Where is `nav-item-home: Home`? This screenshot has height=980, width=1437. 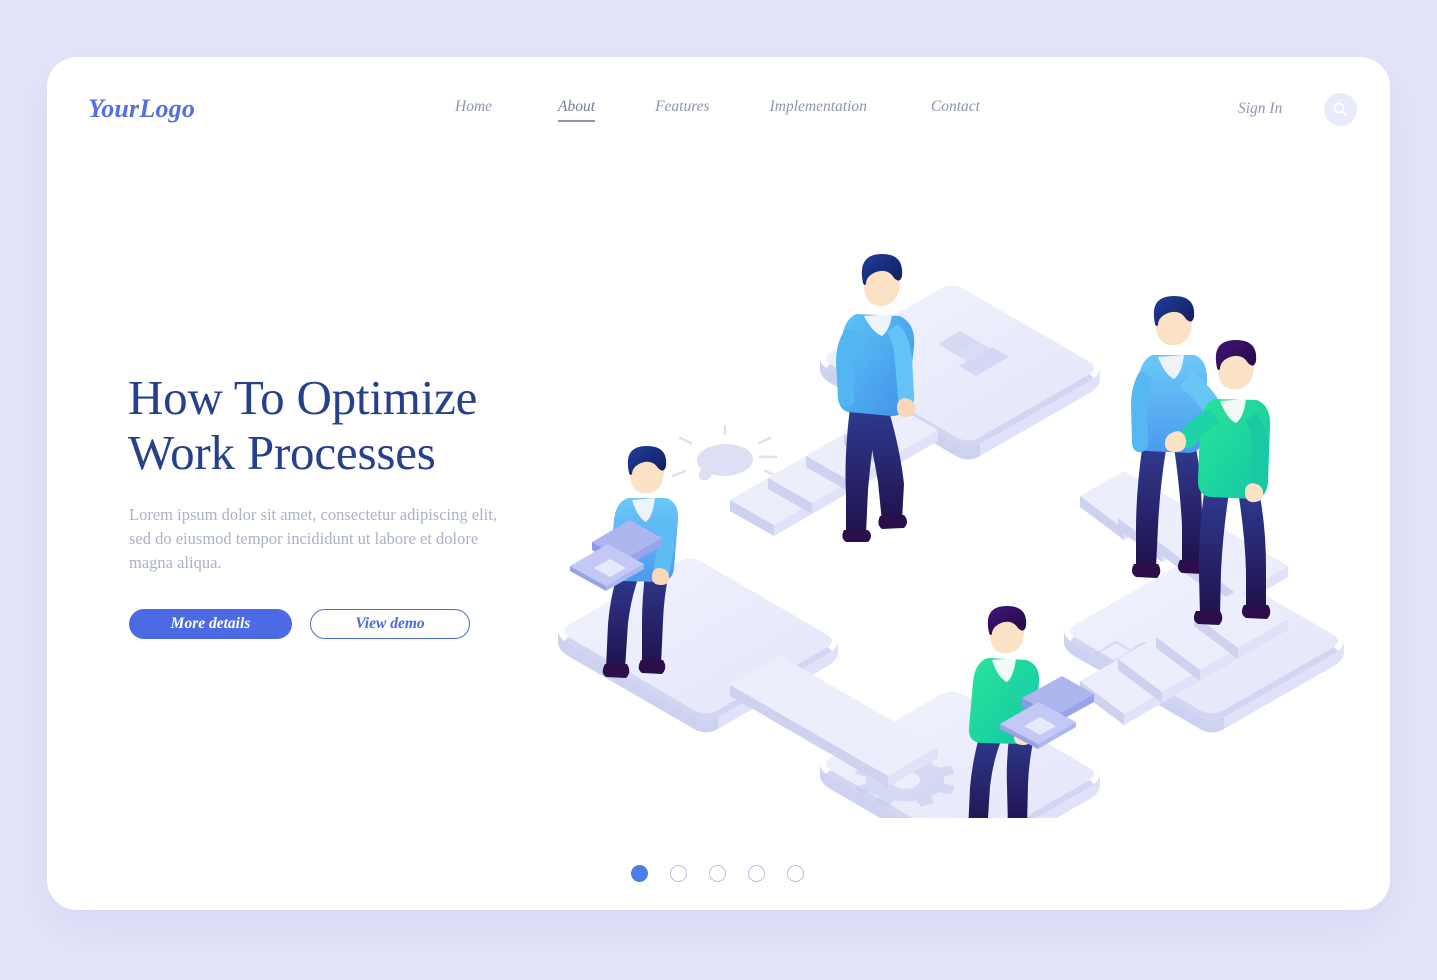 nav-item-home: Home is located at coordinates (473, 110).